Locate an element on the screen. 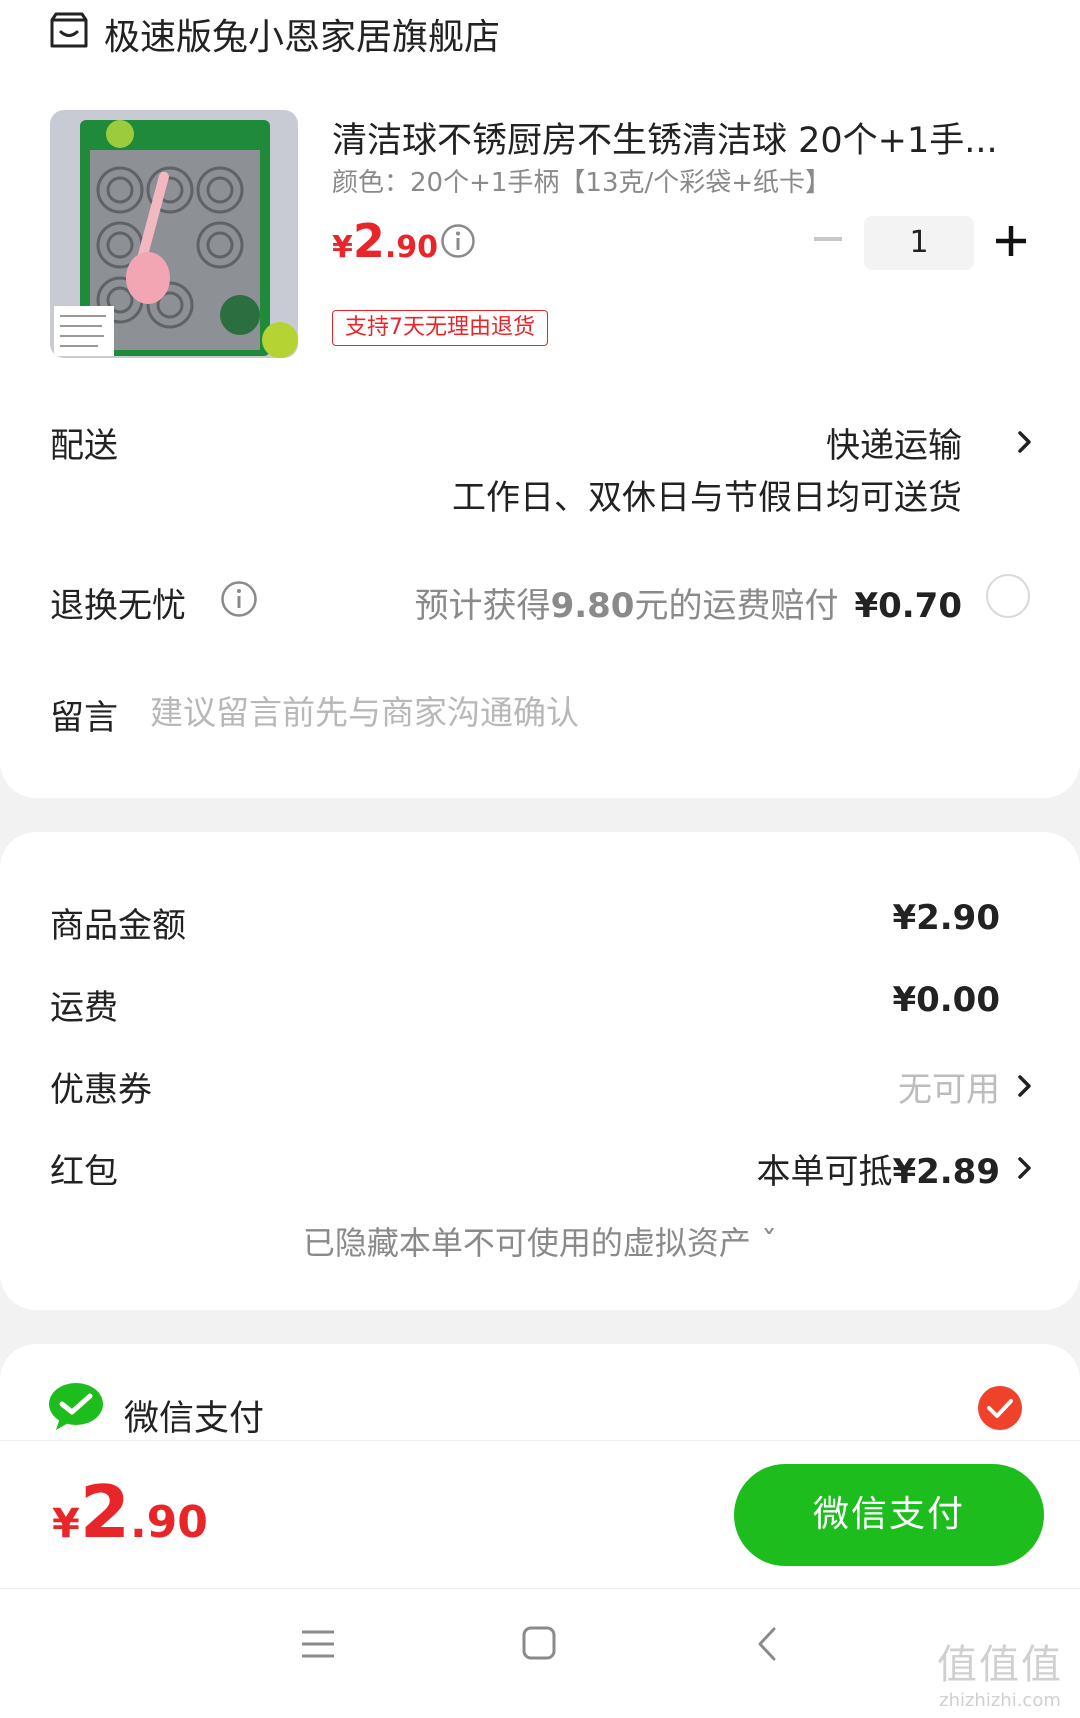 The height and width of the screenshot is (1718, 1080). delivery-label: 配送 is located at coordinates (84, 446).